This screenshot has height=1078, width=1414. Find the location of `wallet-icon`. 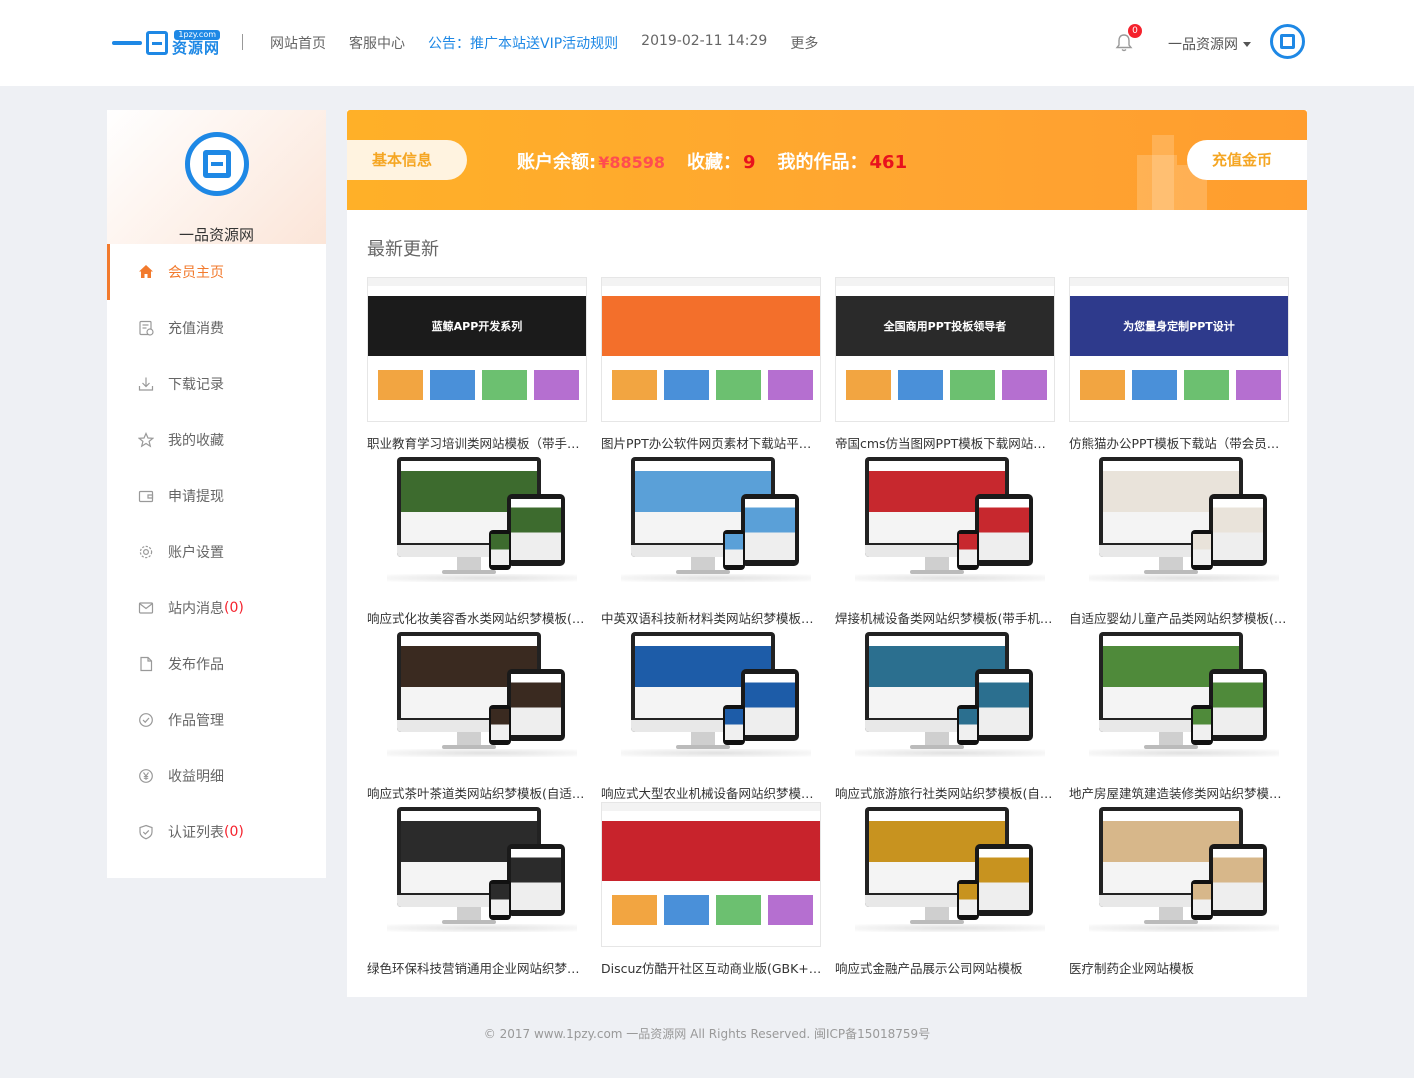

wallet-icon is located at coordinates (146, 496).